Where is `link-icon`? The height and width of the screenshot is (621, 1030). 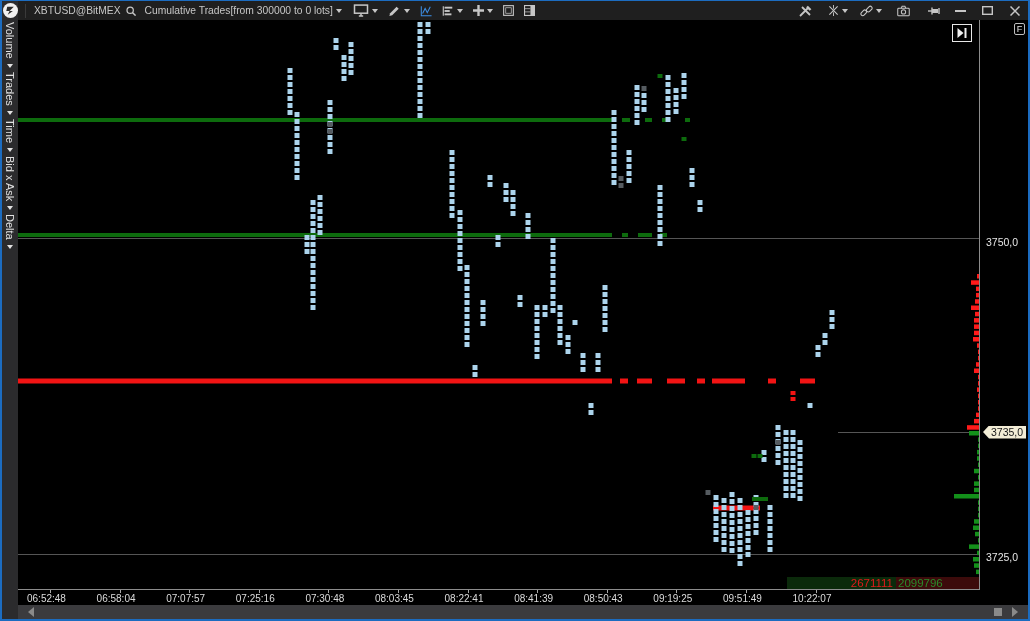
link-icon is located at coordinates (866, 10).